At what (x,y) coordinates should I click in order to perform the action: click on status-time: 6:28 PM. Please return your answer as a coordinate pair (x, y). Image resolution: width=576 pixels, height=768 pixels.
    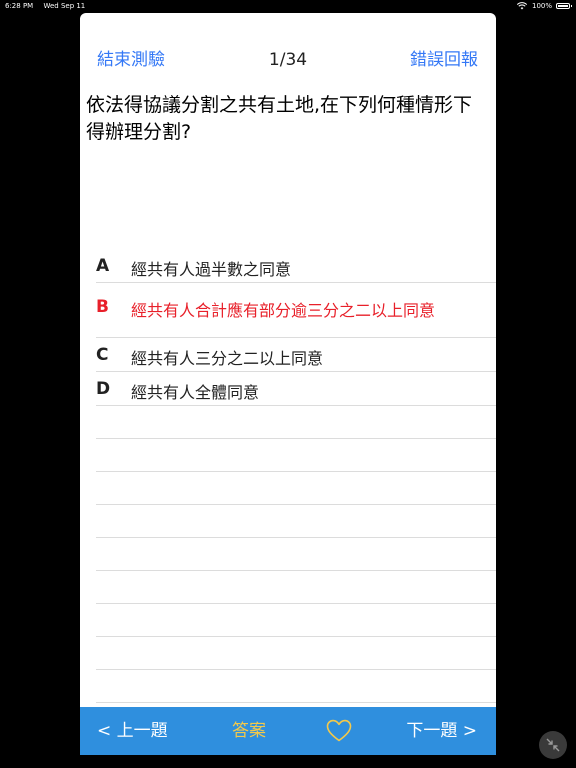
    Looking at the image, I should click on (19, 6).